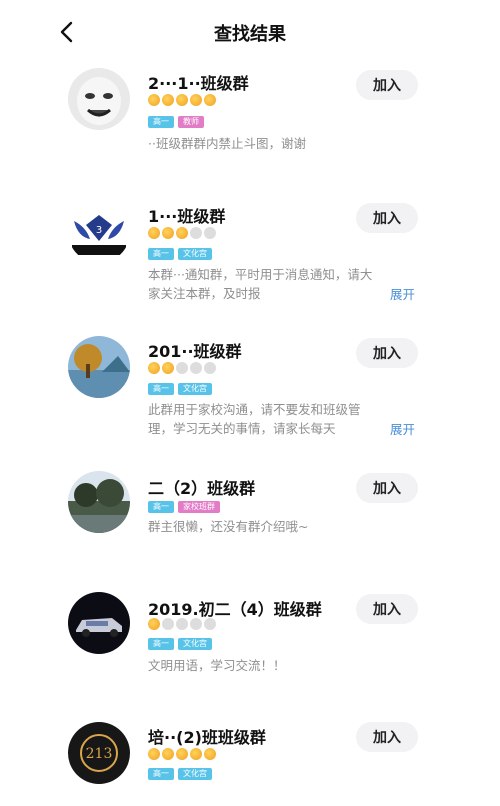 The width and height of the screenshot is (500, 806). I want to click on svg-text: 3, so click(99, 230).